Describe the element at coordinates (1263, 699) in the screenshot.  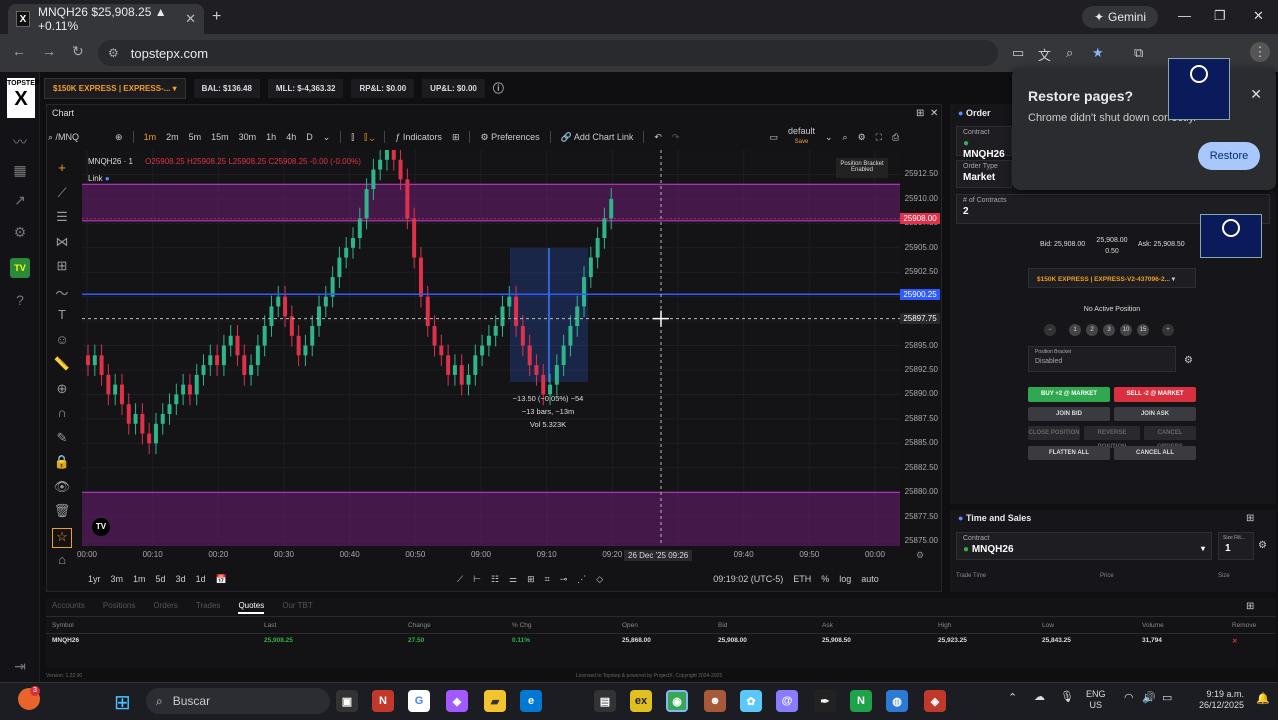
I see `notifications-icon: 🔔` at that location.